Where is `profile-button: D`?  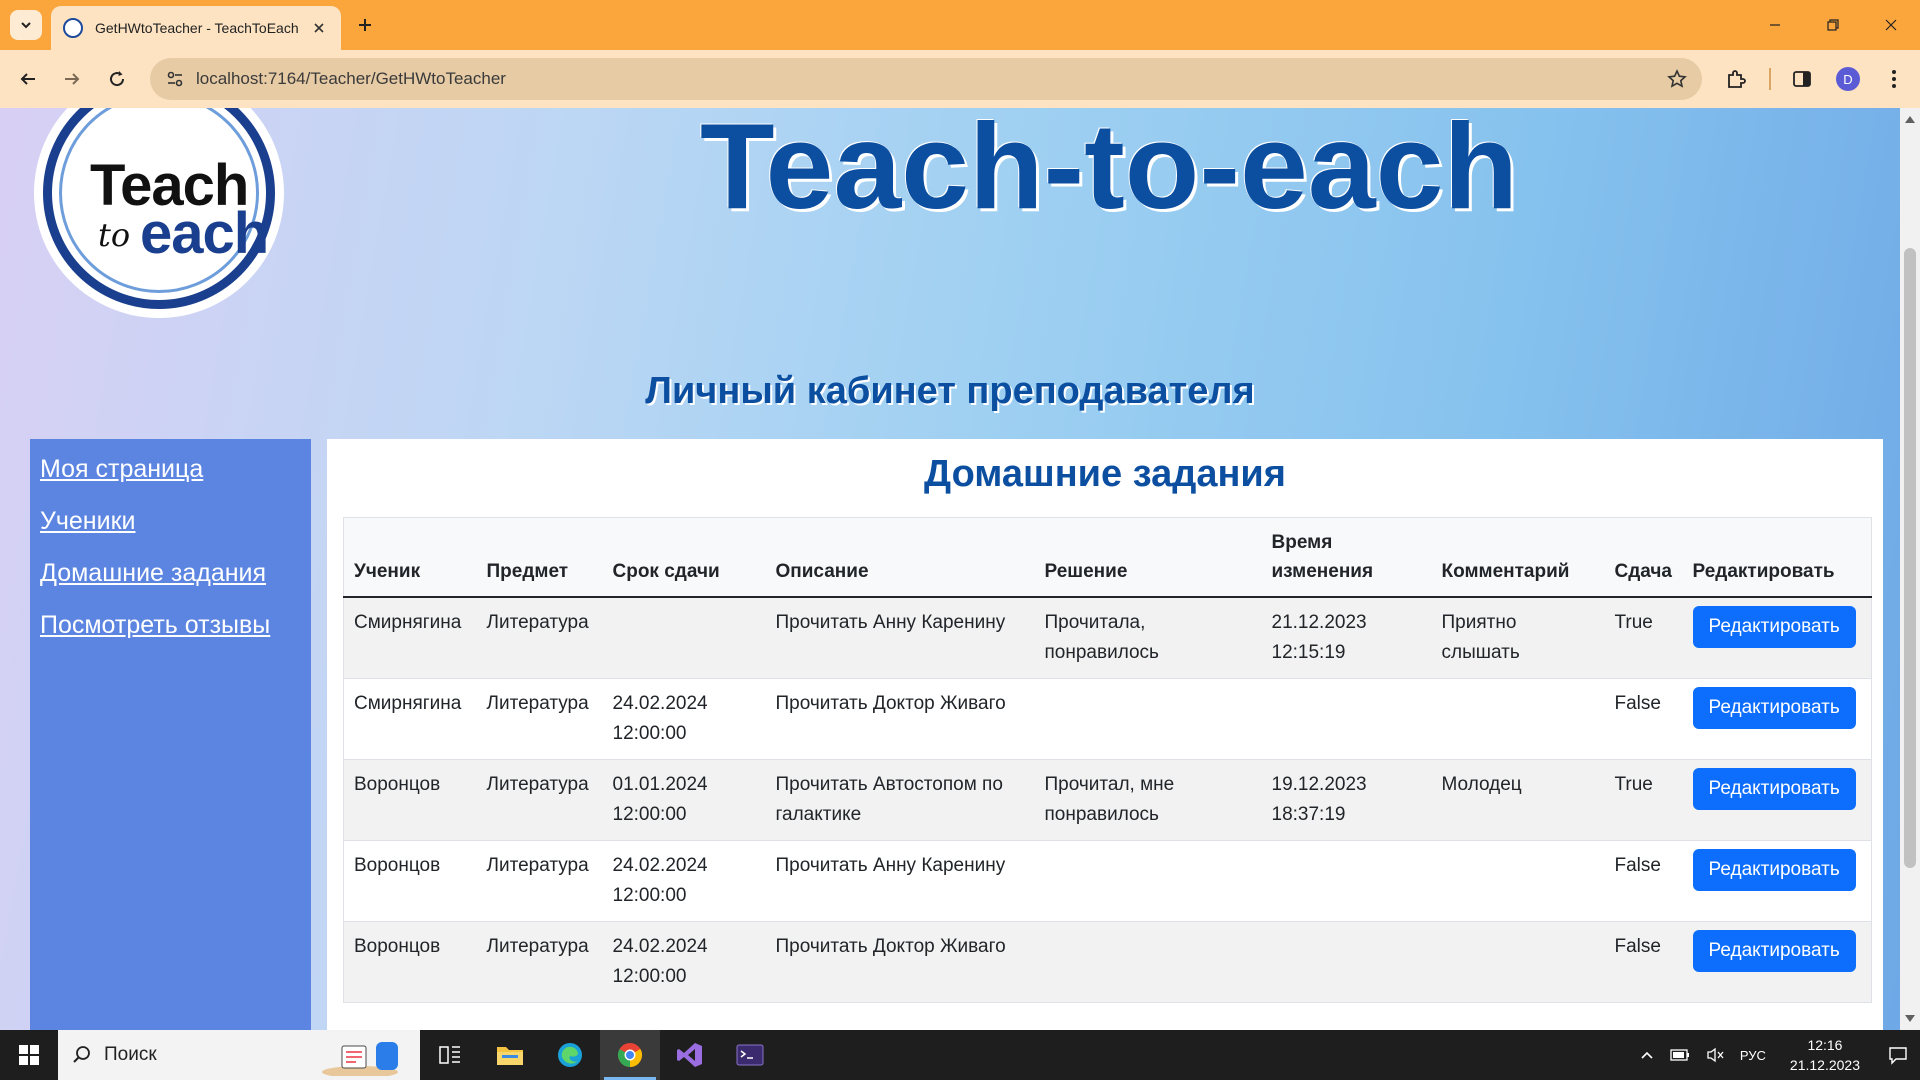
profile-button: D is located at coordinates (1848, 79).